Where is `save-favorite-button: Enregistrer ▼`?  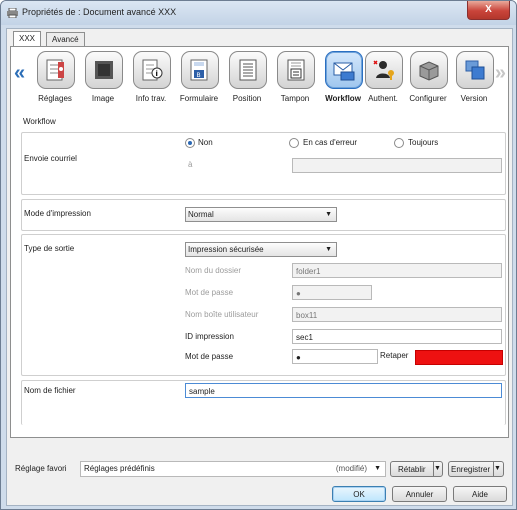 save-favorite-button: Enregistrer ▼ is located at coordinates (476, 469).